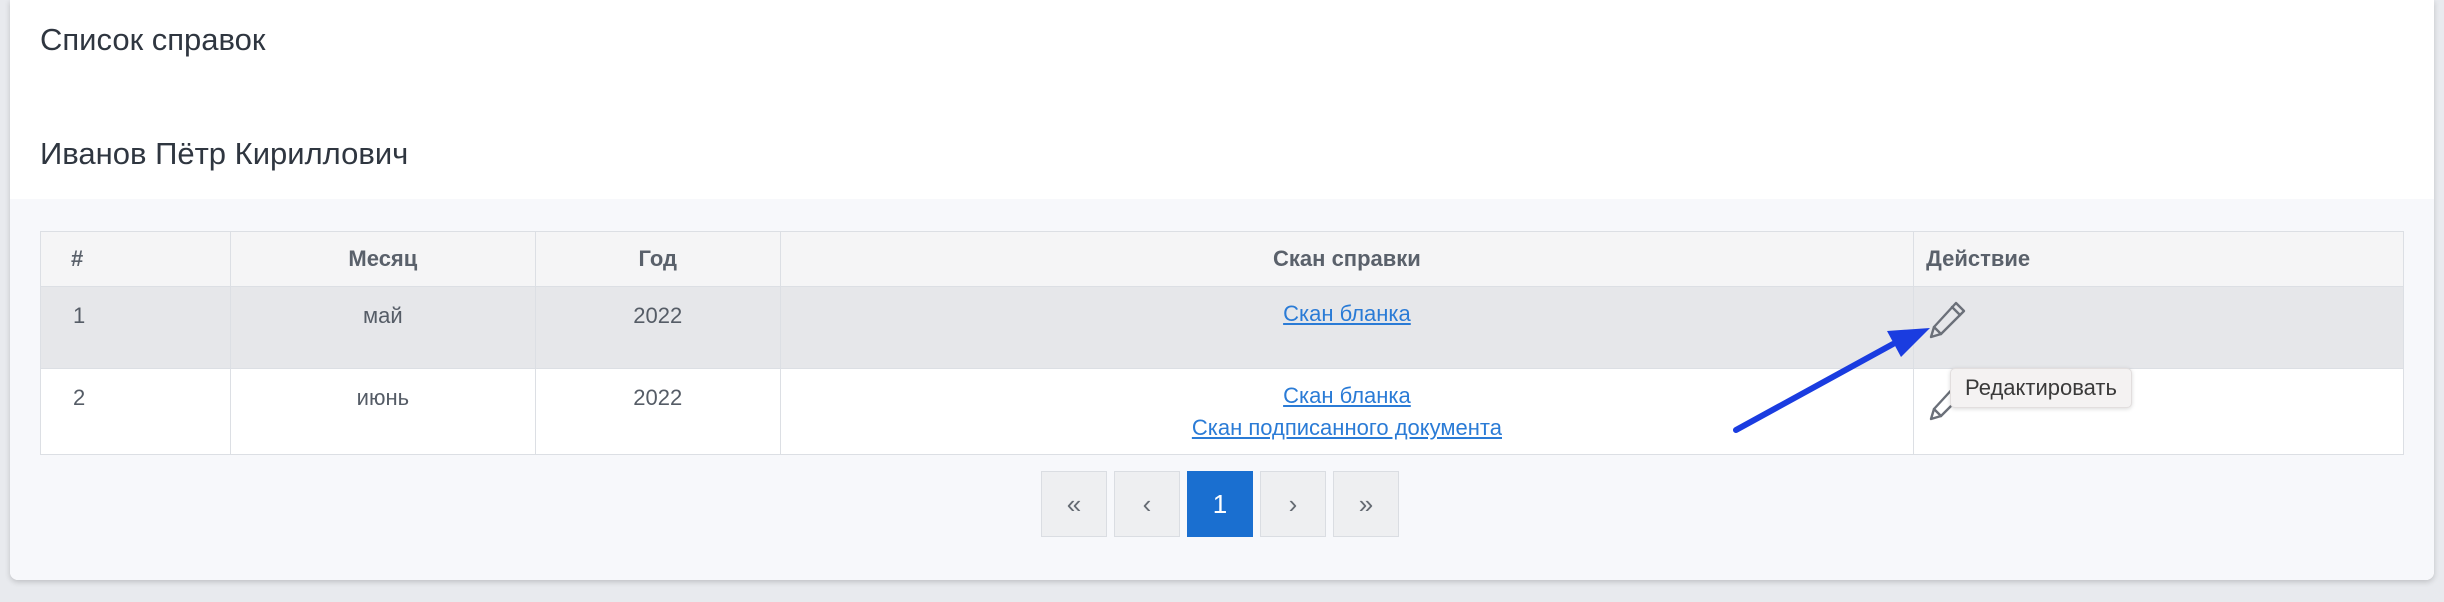  I want to click on table-header-row: # Месяц Год Скан справки Действие, so click(1222, 259).